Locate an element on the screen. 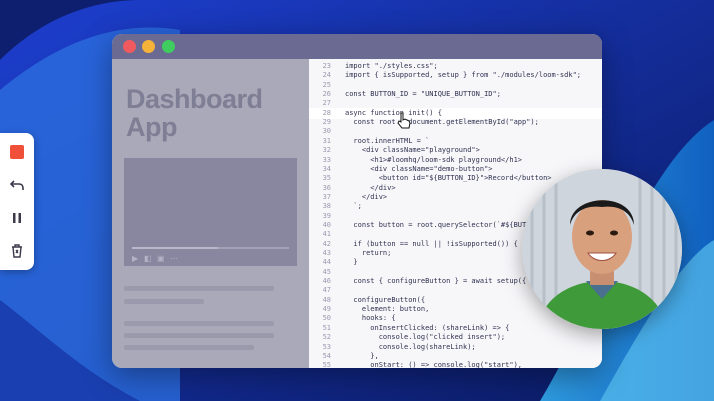 Image resolution: width=714 pixels, height=401 pixels. undo-button is located at coordinates (17, 185).